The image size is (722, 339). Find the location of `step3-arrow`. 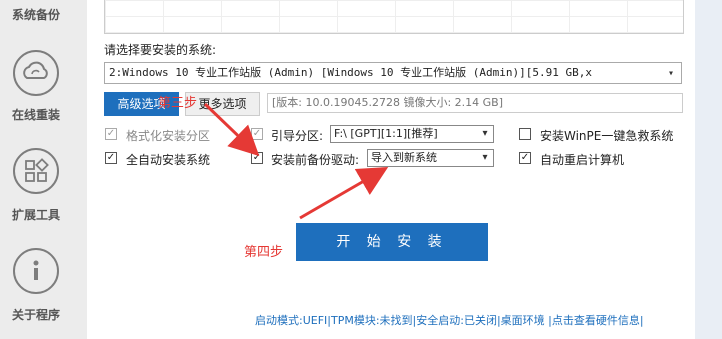

step3-arrow is located at coordinates (231, 129).